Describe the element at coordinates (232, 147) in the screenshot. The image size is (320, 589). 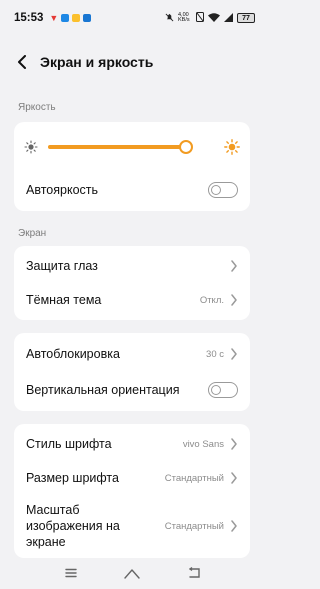
I see `brightness-high-icon` at that location.